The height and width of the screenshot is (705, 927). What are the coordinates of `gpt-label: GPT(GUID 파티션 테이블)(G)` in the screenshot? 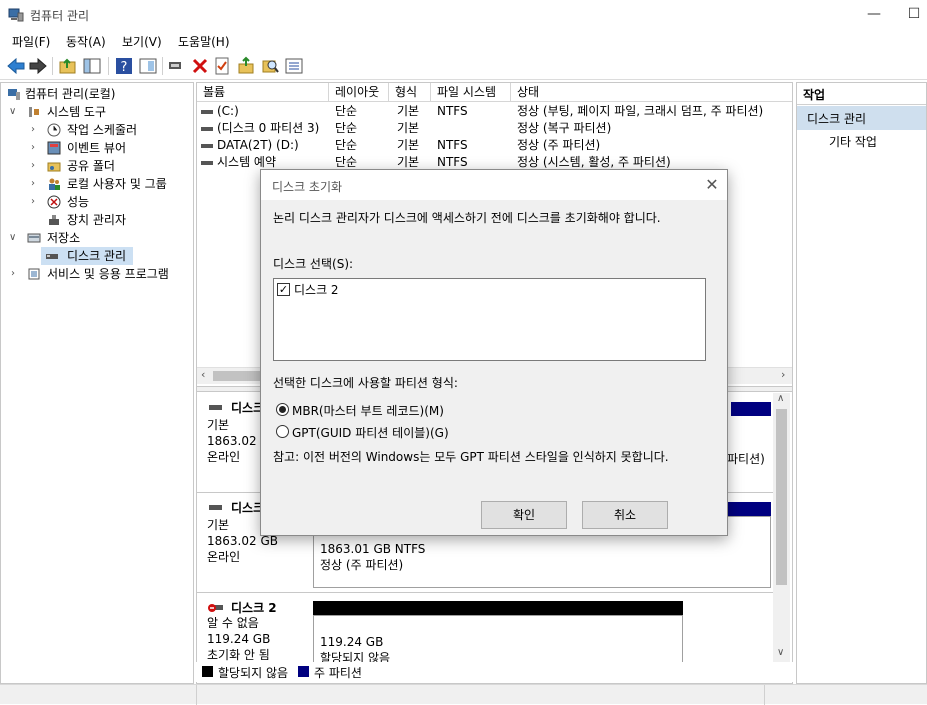 It's located at (370, 432).